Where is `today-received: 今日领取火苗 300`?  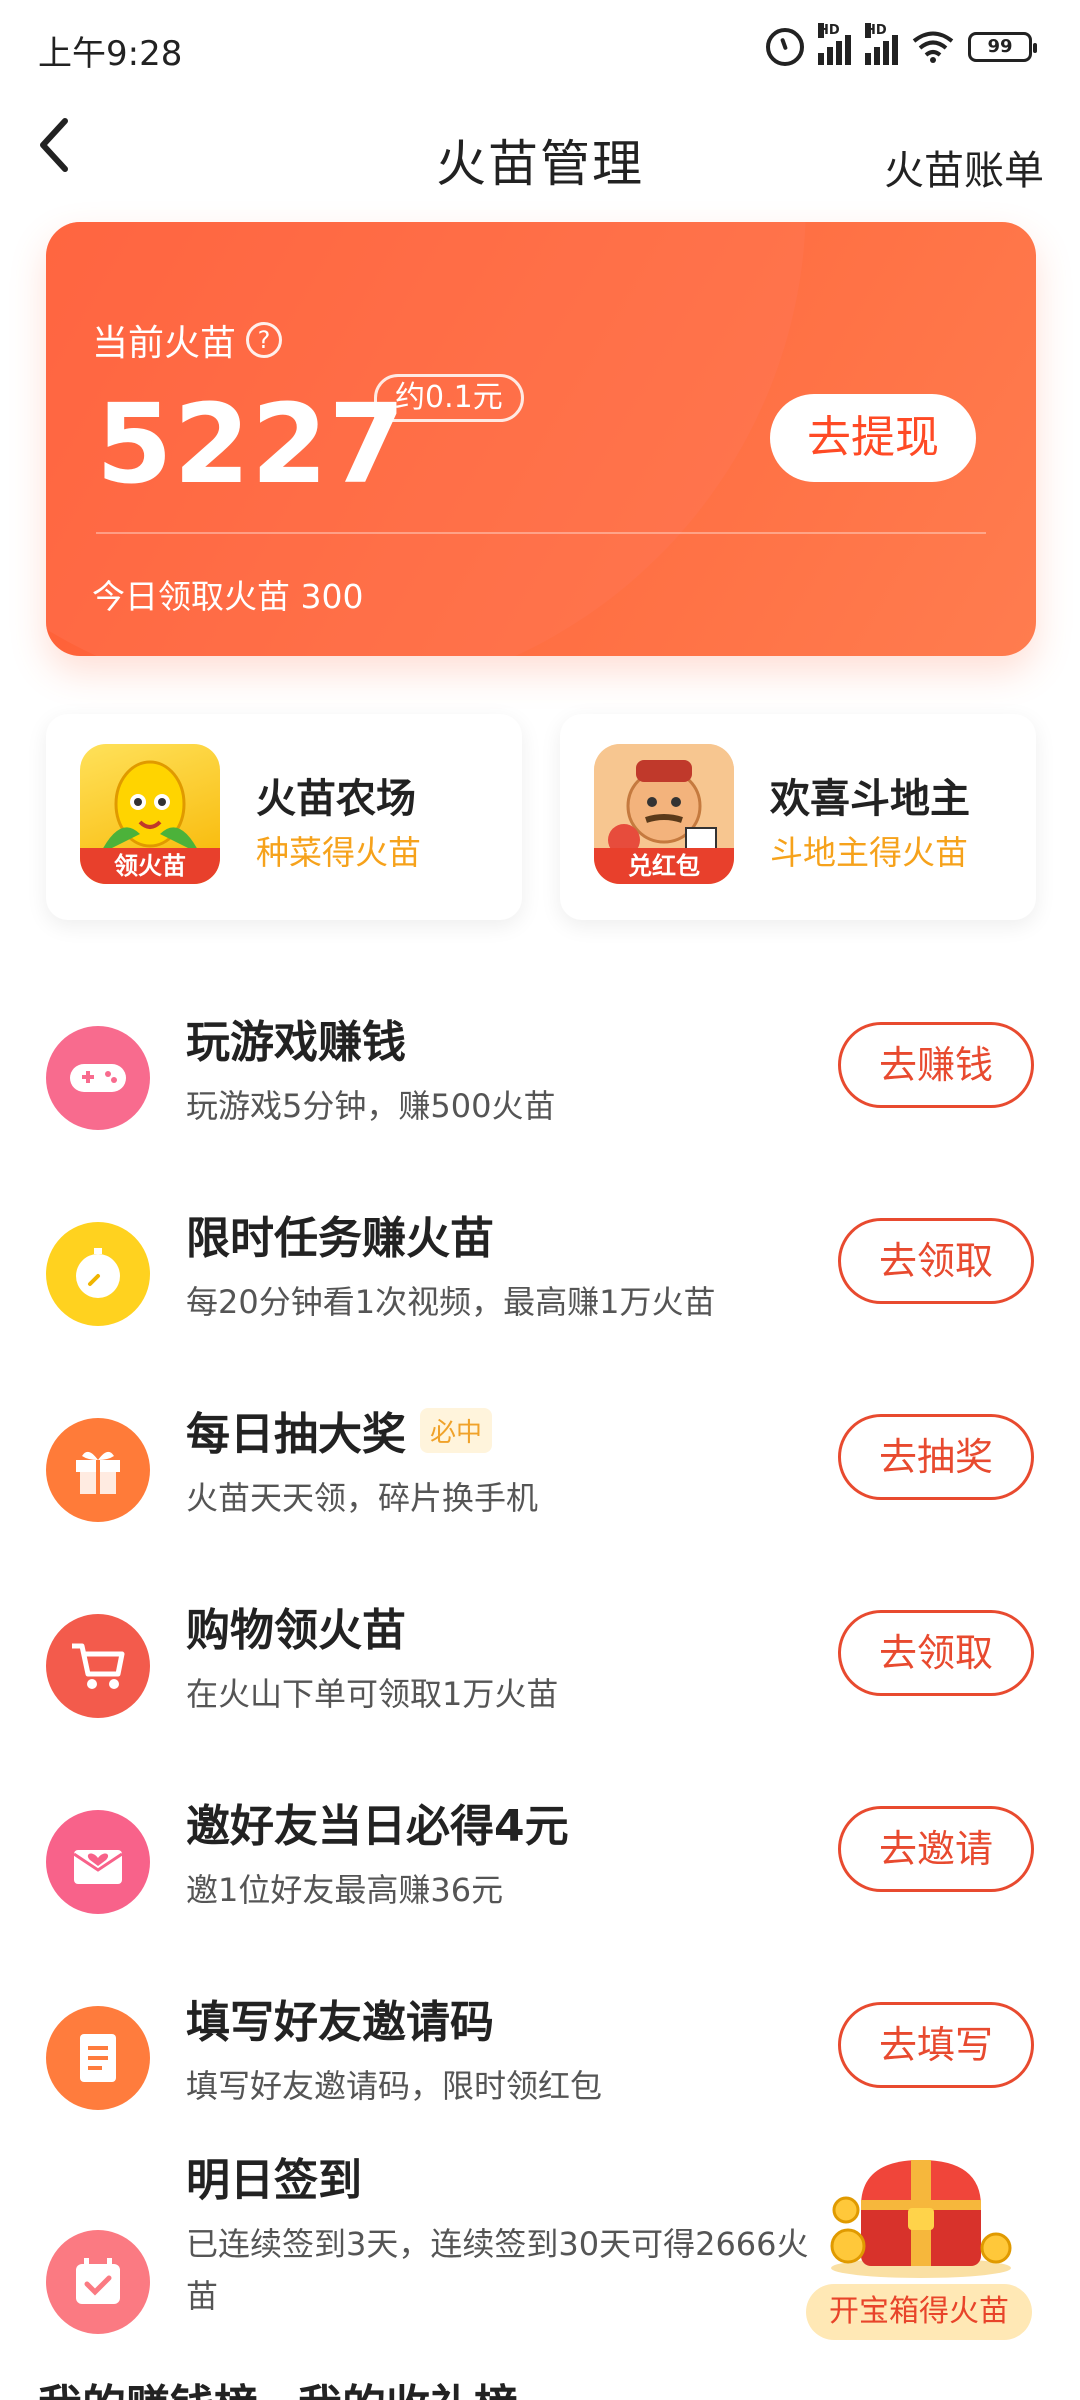
today-received: 今日领取火苗 300 is located at coordinates (228, 596).